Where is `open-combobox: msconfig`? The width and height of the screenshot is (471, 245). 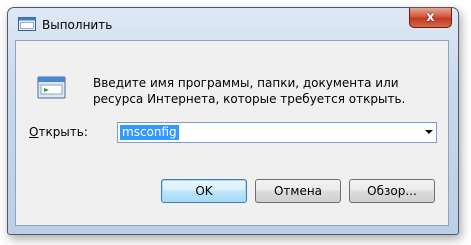
open-combobox: msconfig is located at coordinates (277, 132).